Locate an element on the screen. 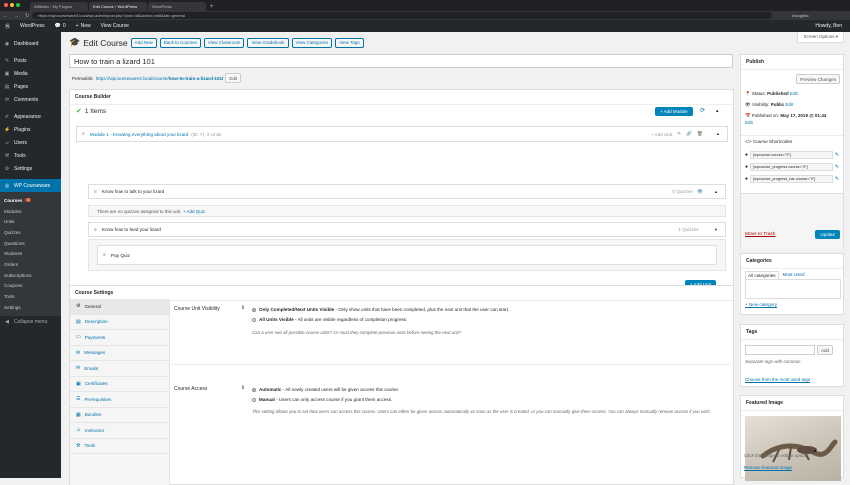  published-edit-link: Edit is located at coordinates (749, 122).